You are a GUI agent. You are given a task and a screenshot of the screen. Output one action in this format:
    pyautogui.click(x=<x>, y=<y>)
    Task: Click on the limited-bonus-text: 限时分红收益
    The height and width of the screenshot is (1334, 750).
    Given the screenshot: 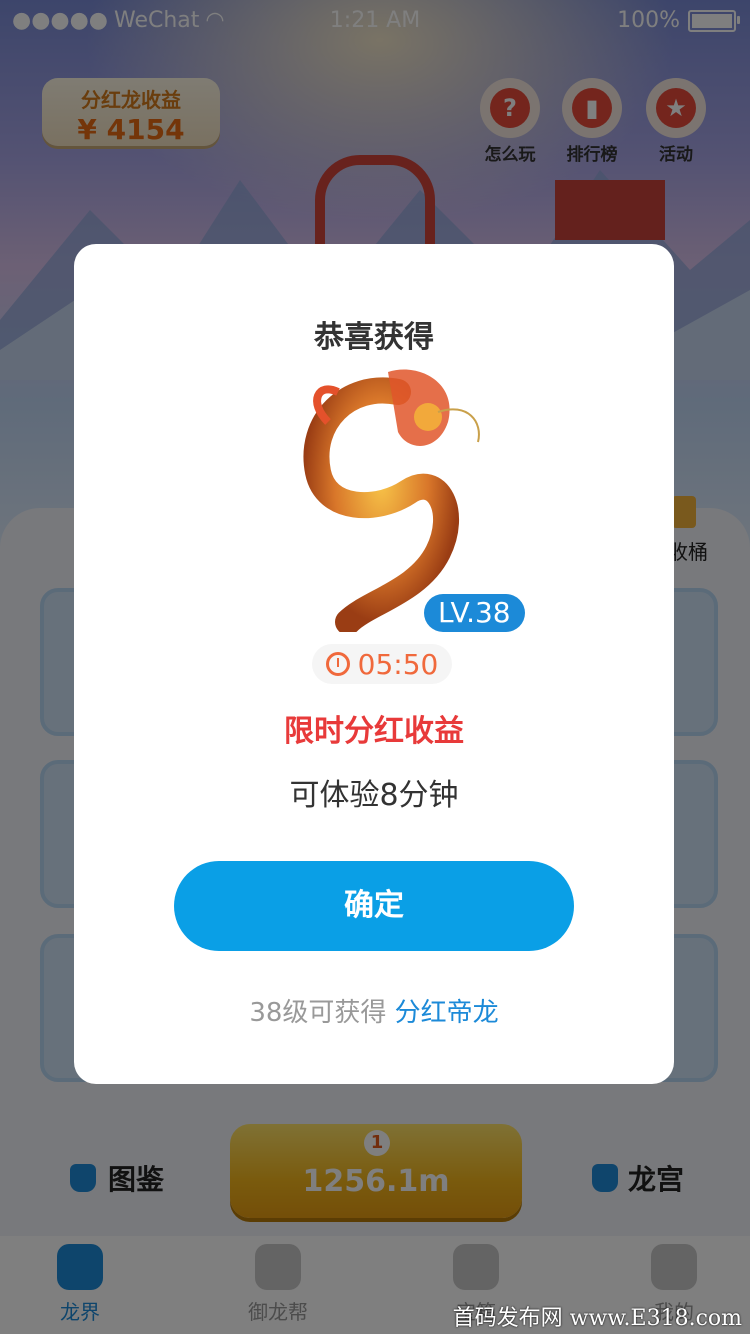 What is the action you would take?
    pyautogui.click(x=374, y=731)
    